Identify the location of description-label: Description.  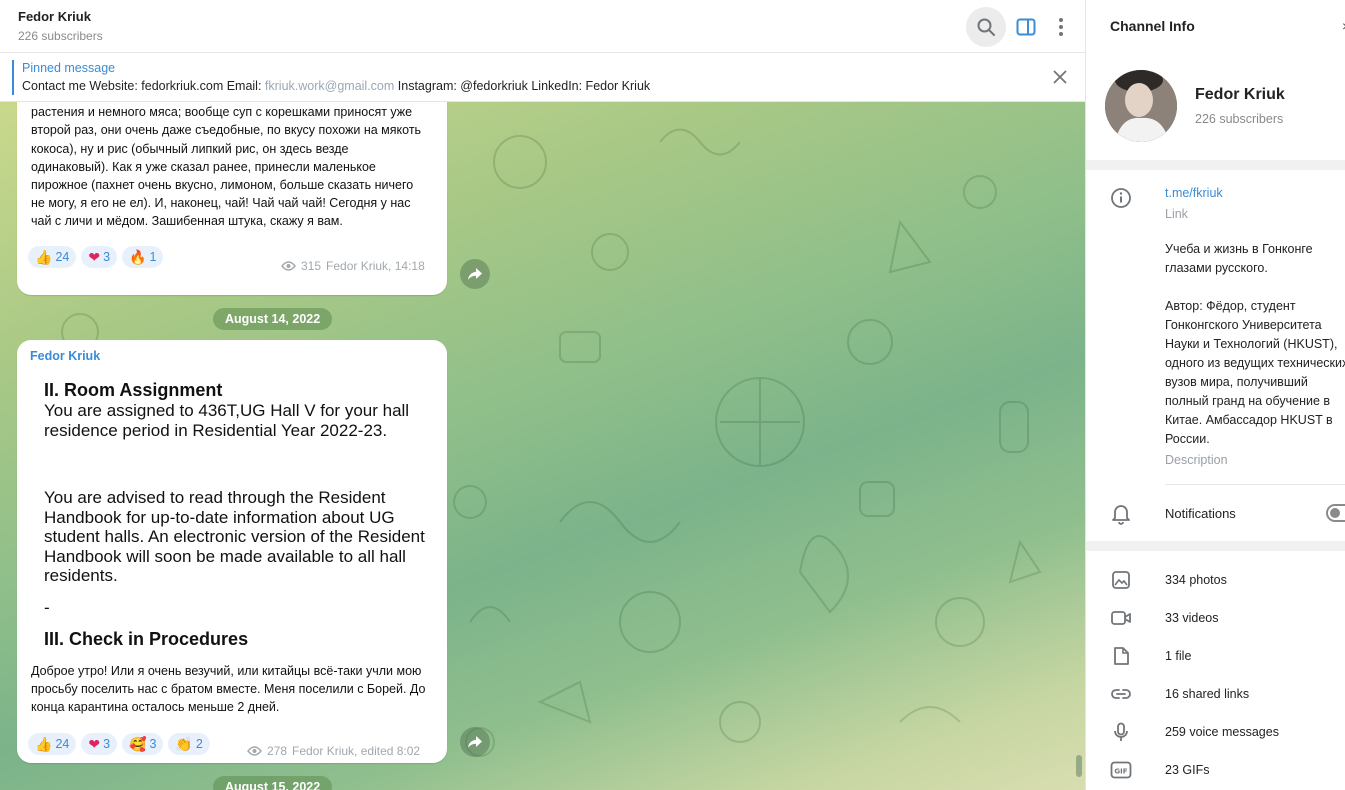
(1196, 460).